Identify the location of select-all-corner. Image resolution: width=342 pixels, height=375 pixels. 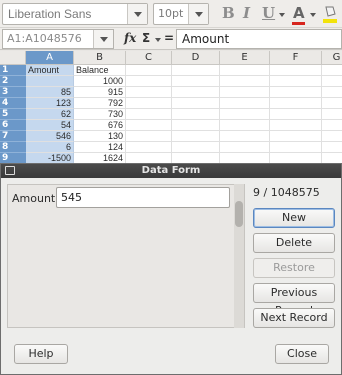
(13, 58).